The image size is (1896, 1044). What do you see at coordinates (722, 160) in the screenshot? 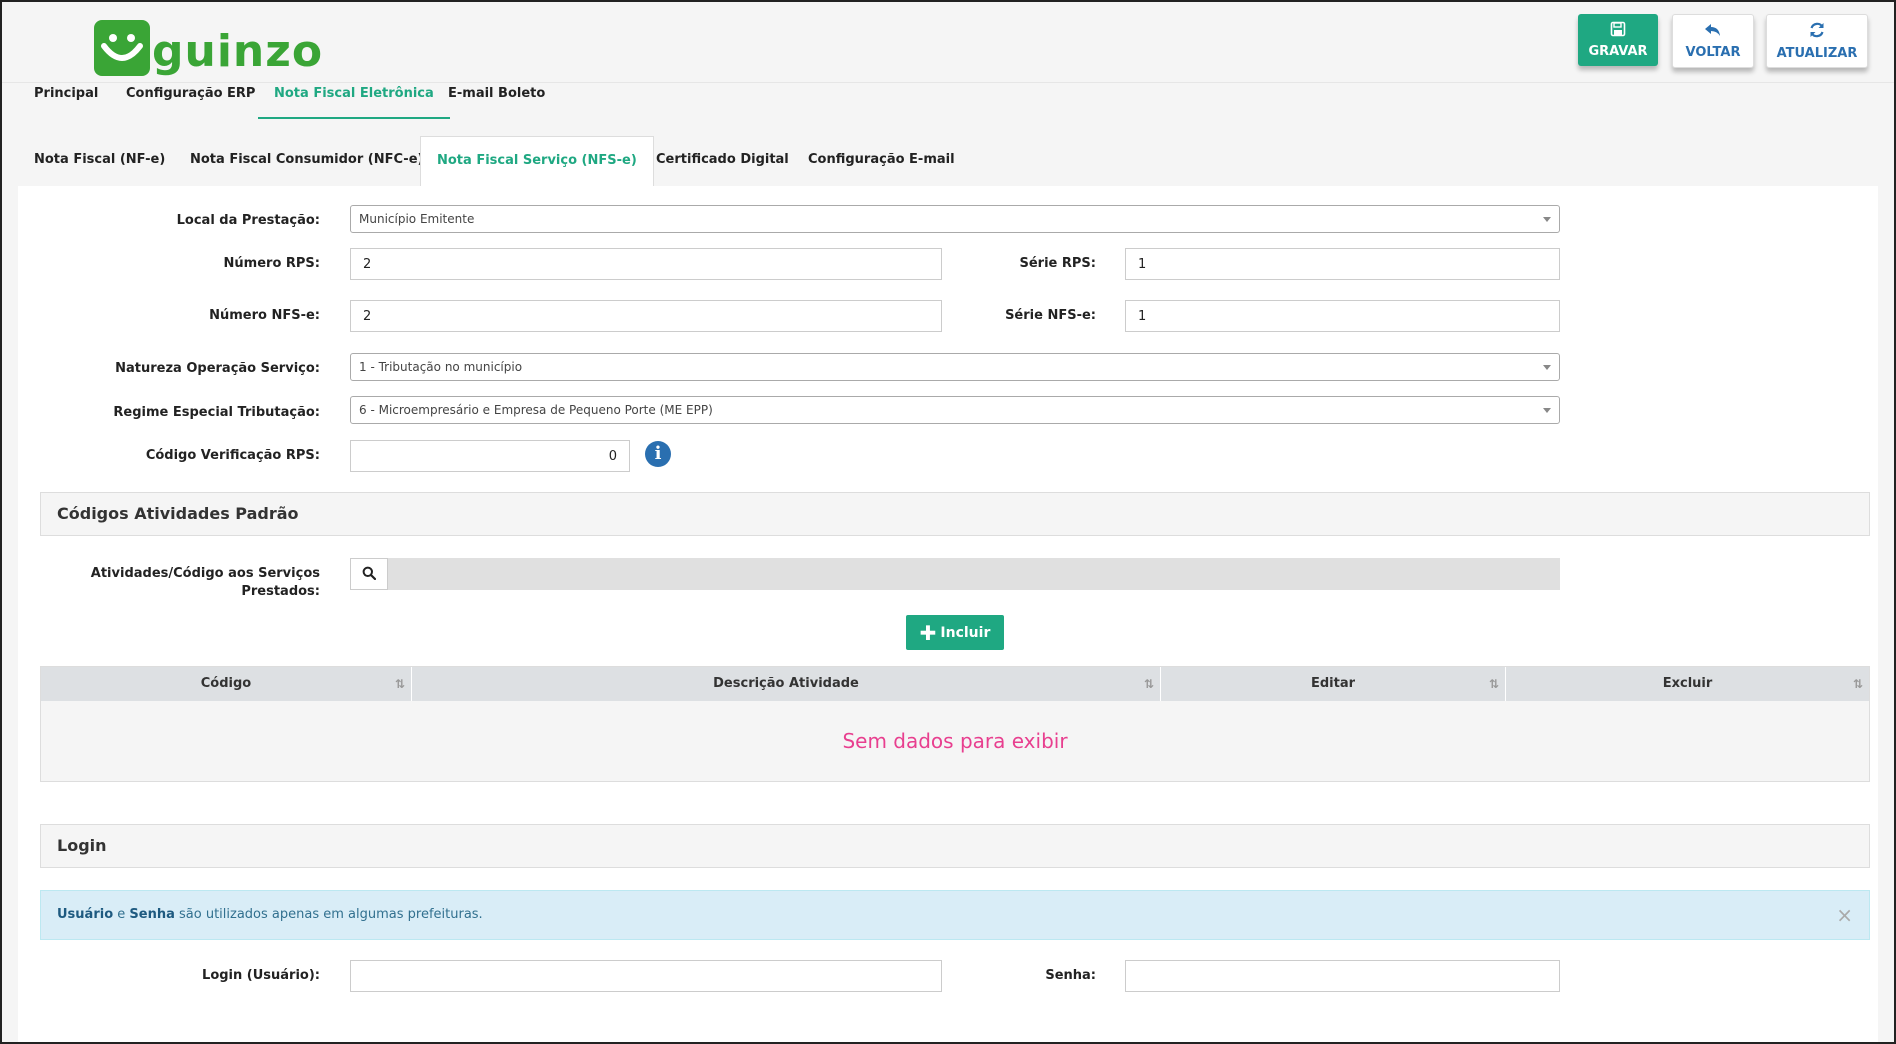
I see `tab-certificado-digital: Certificado Digital` at bounding box center [722, 160].